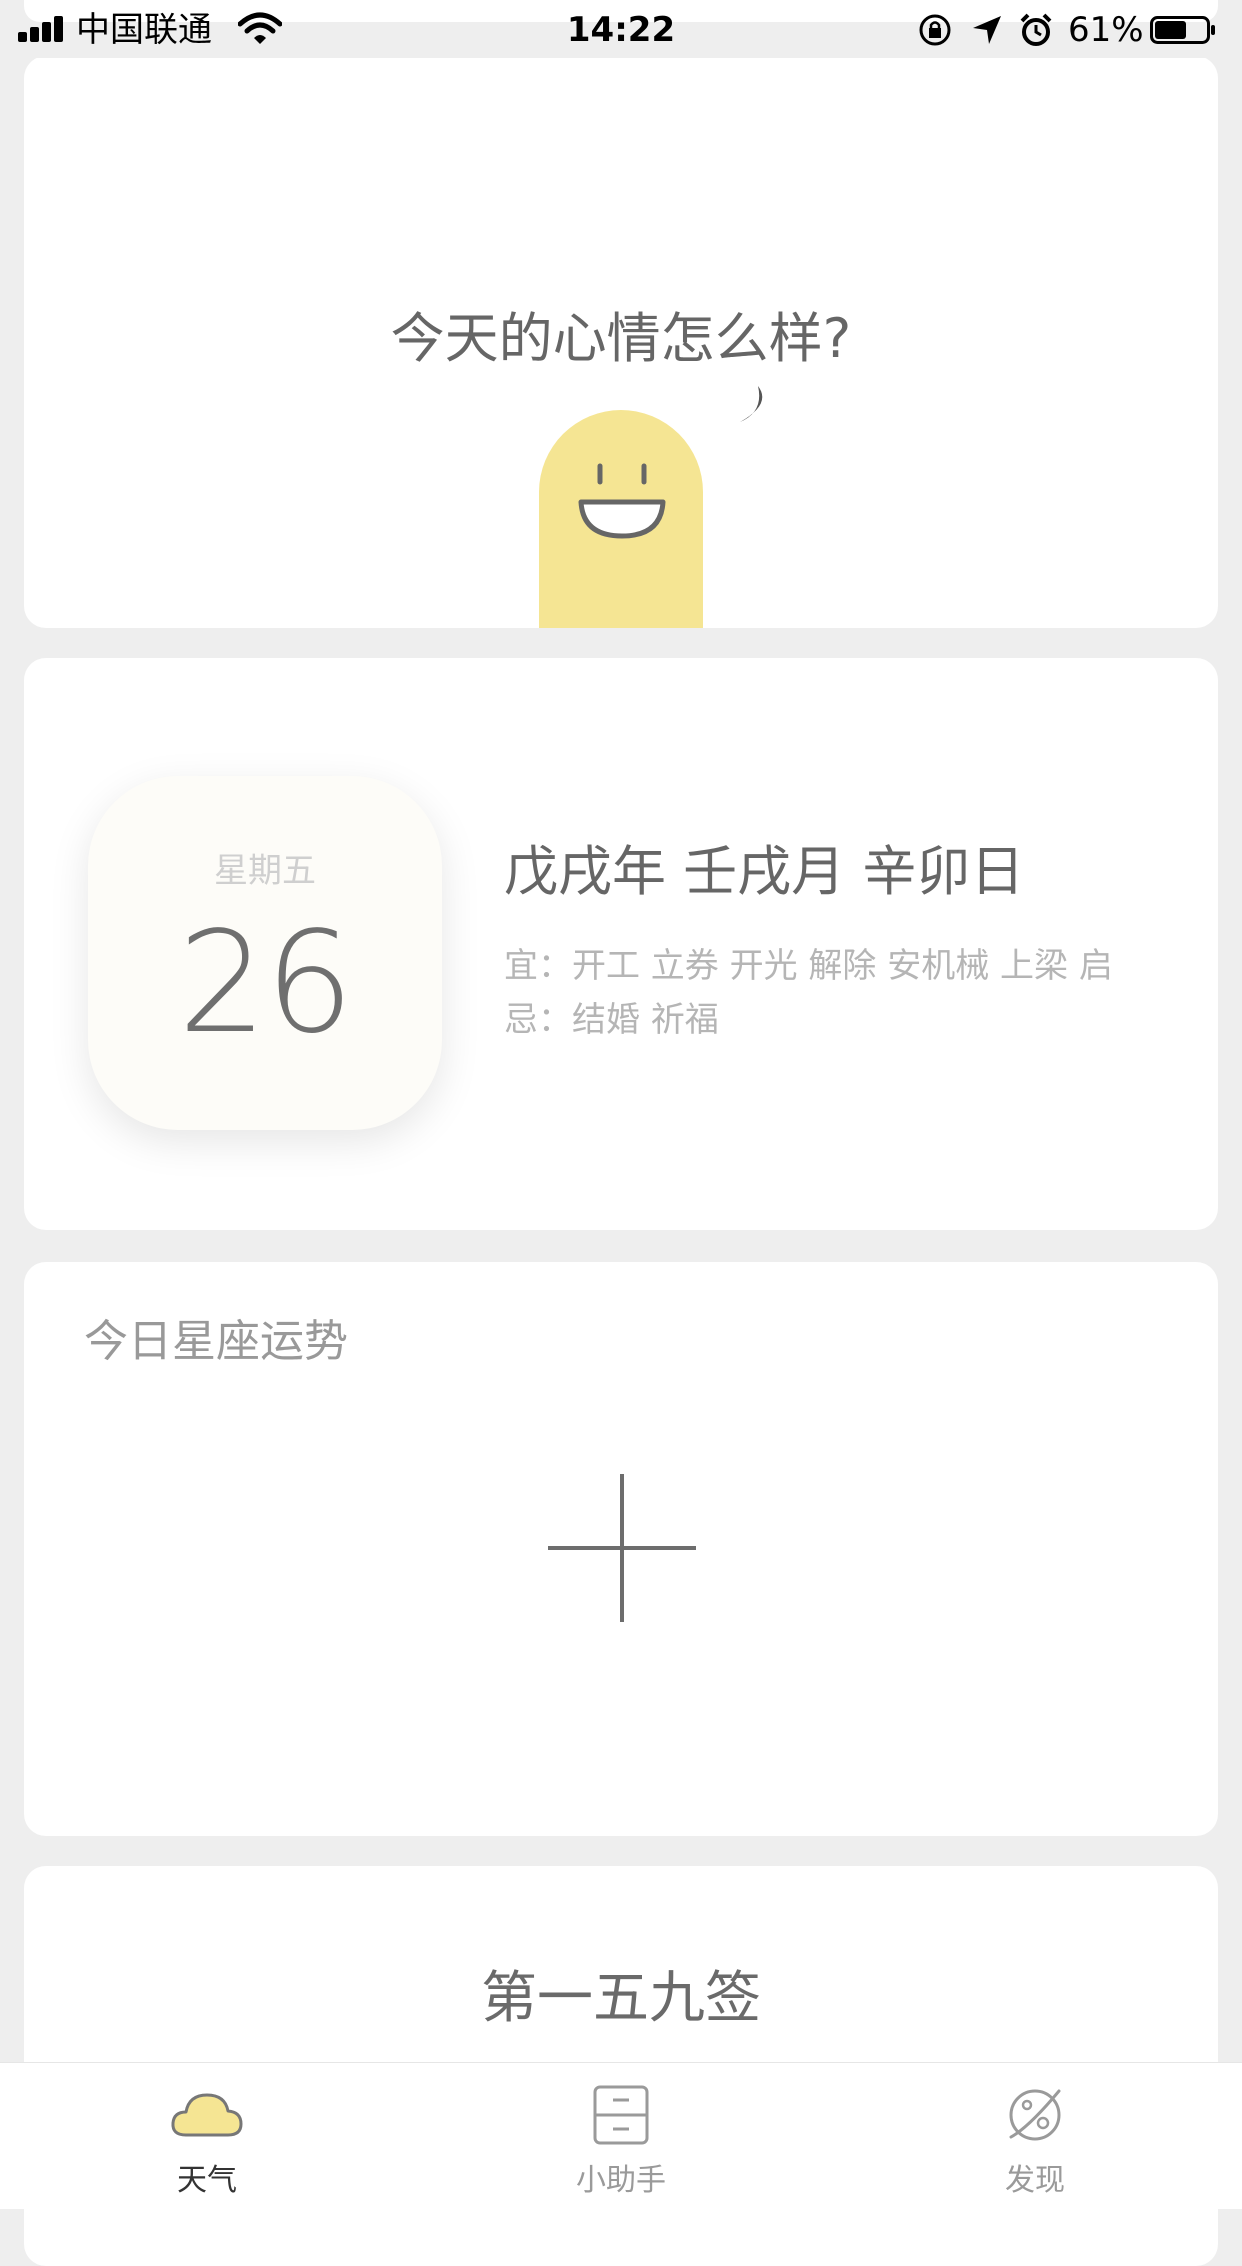  Describe the element at coordinates (265, 871) in the screenshot. I see `weekday-label: 星期五` at that location.